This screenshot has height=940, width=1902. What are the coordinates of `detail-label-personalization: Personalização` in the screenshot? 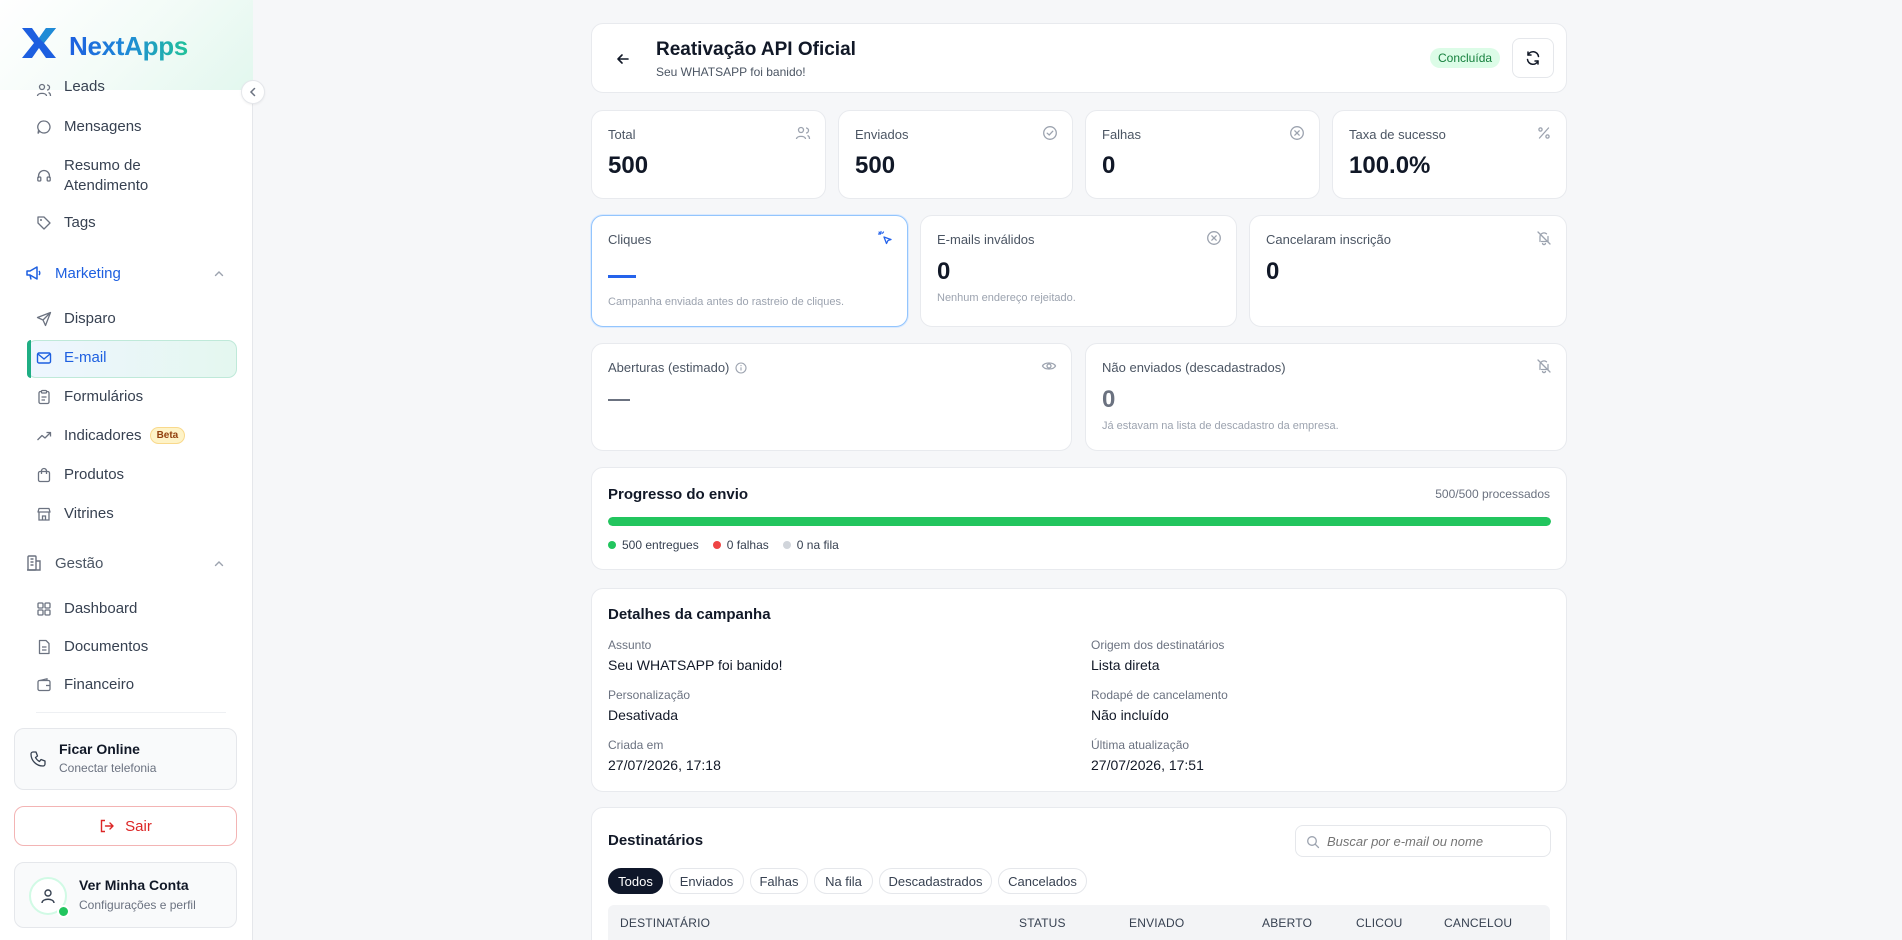 It's located at (649, 695).